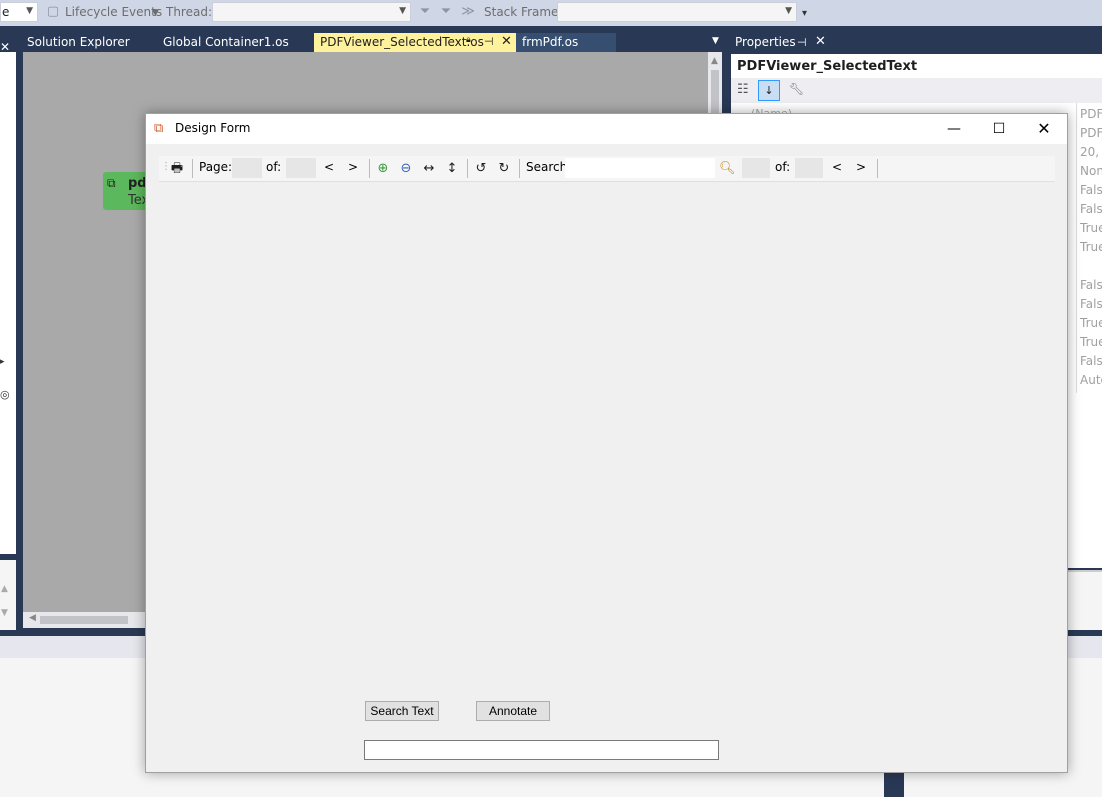  Describe the element at coordinates (640, 168) in the screenshot. I see `search-input` at that location.